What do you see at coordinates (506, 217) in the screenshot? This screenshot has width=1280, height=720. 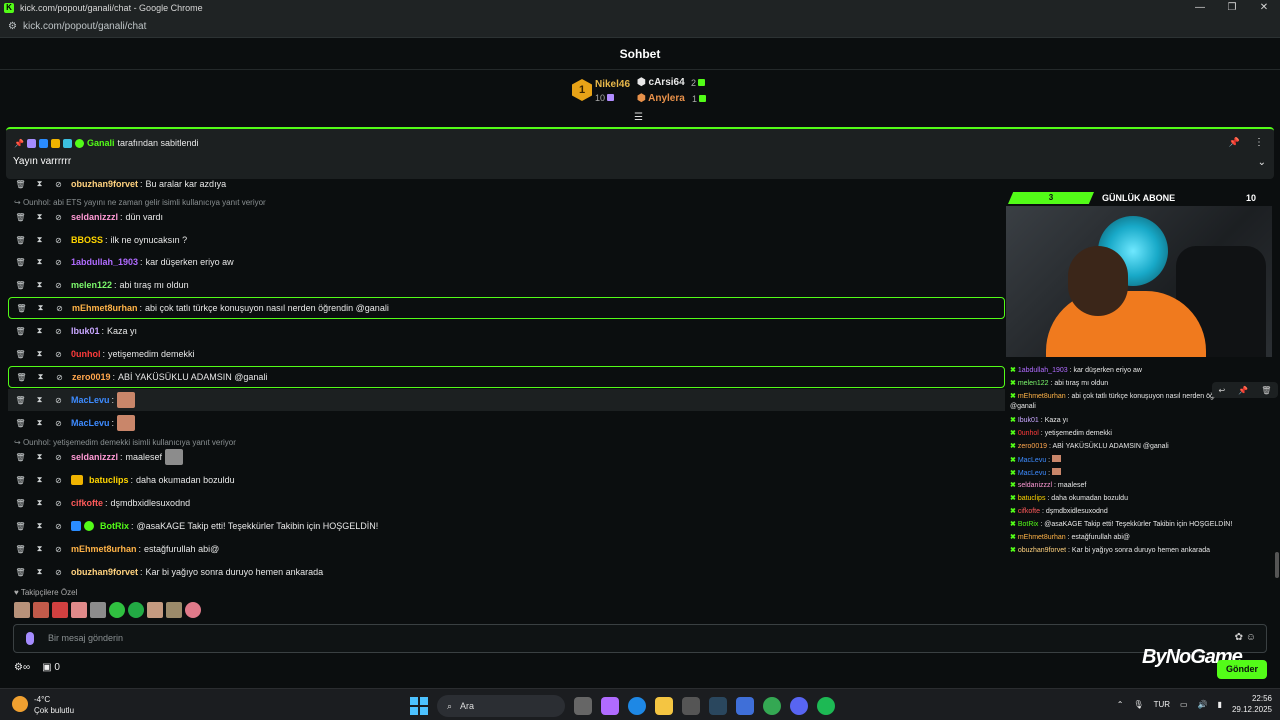 I see `chat-row: 🗑 ⧗ ⊘ seldanizzzl: dün vardı` at bounding box center [506, 217].